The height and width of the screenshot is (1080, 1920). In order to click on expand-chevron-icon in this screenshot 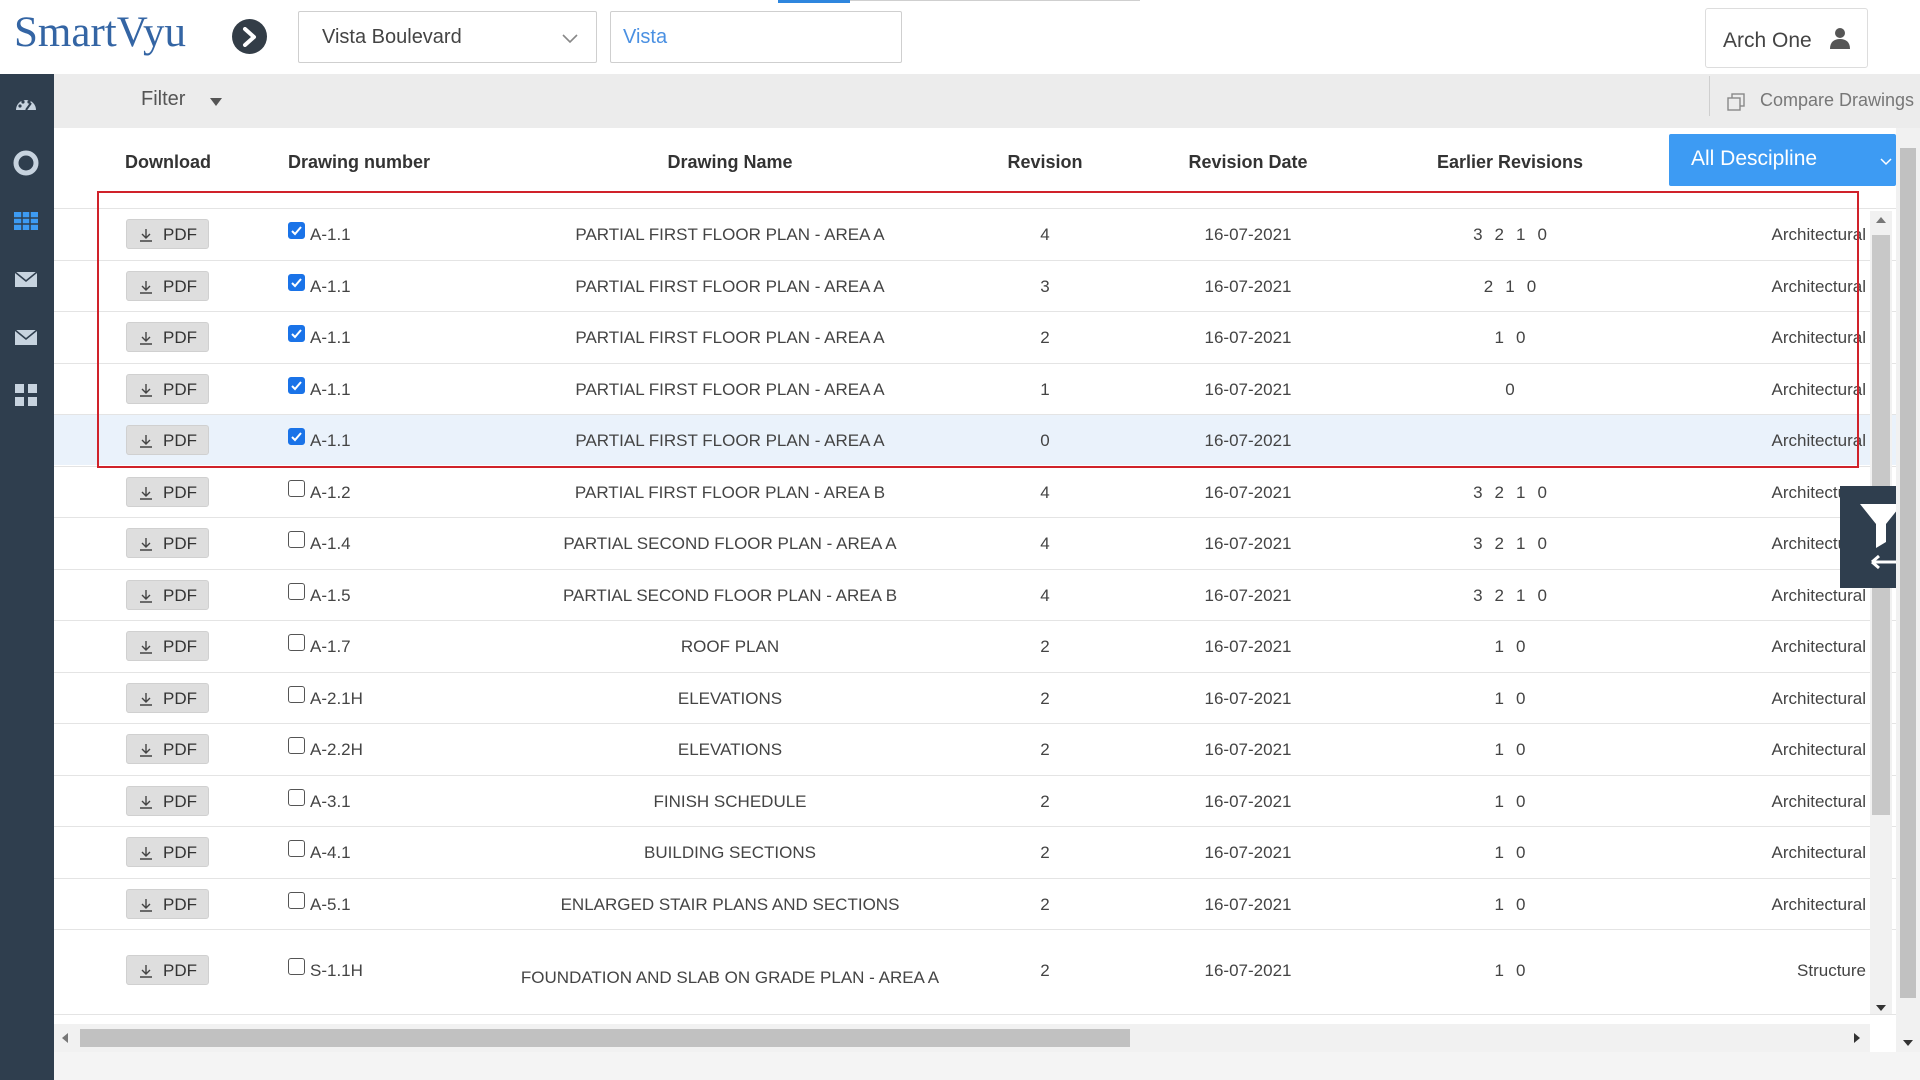, I will do `click(249, 36)`.